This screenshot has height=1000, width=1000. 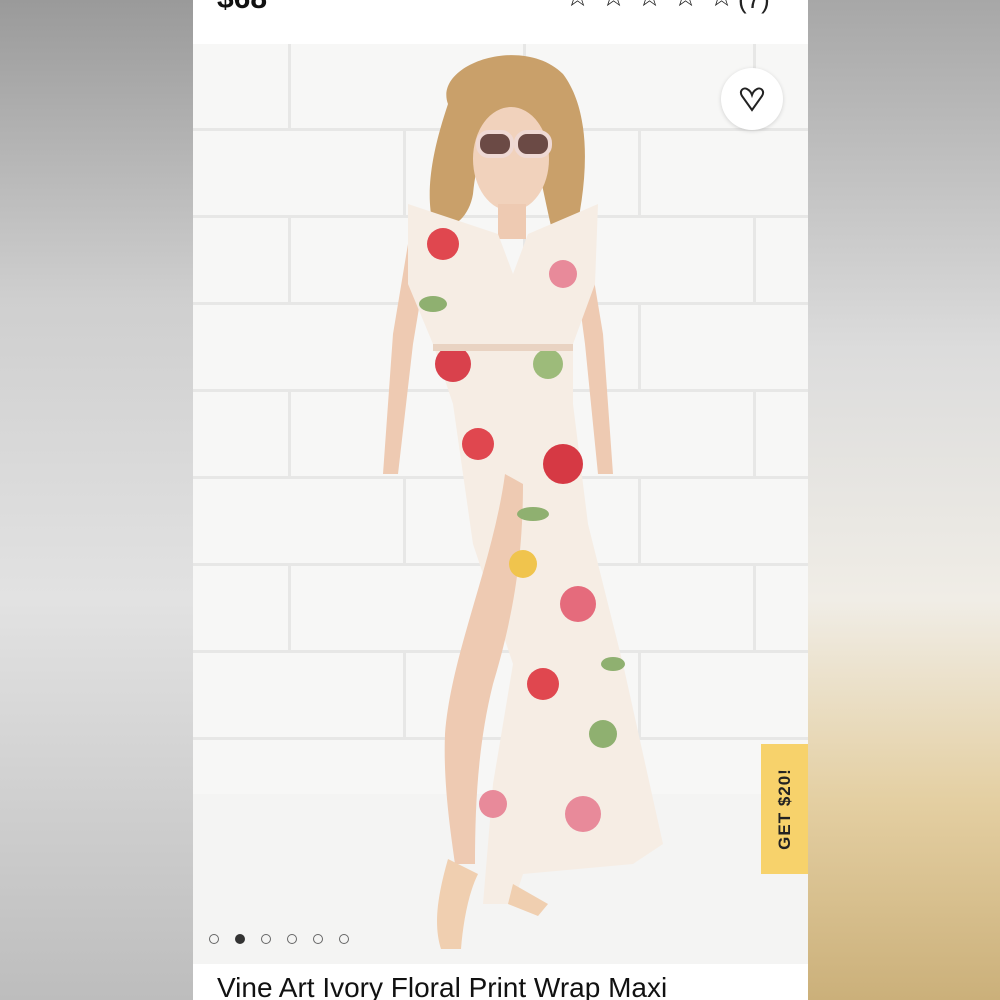 I want to click on promo-label: GET $20!, so click(x=784, y=809).